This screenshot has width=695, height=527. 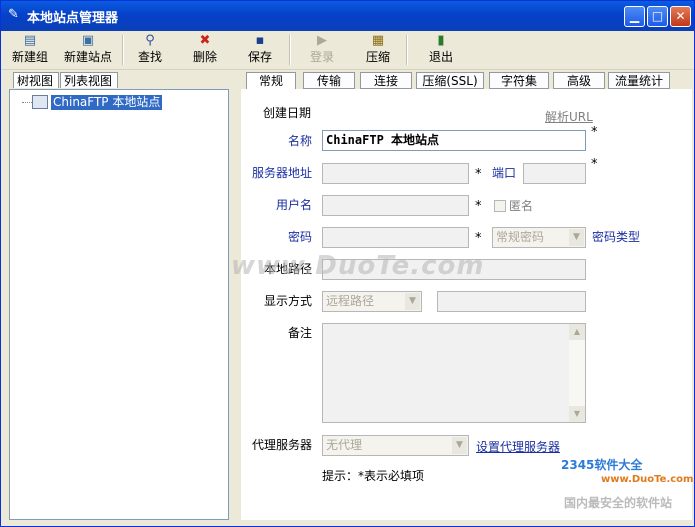 What do you see at coordinates (88, 40) in the screenshot?
I see `new-site-icon: ▣` at bounding box center [88, 40].